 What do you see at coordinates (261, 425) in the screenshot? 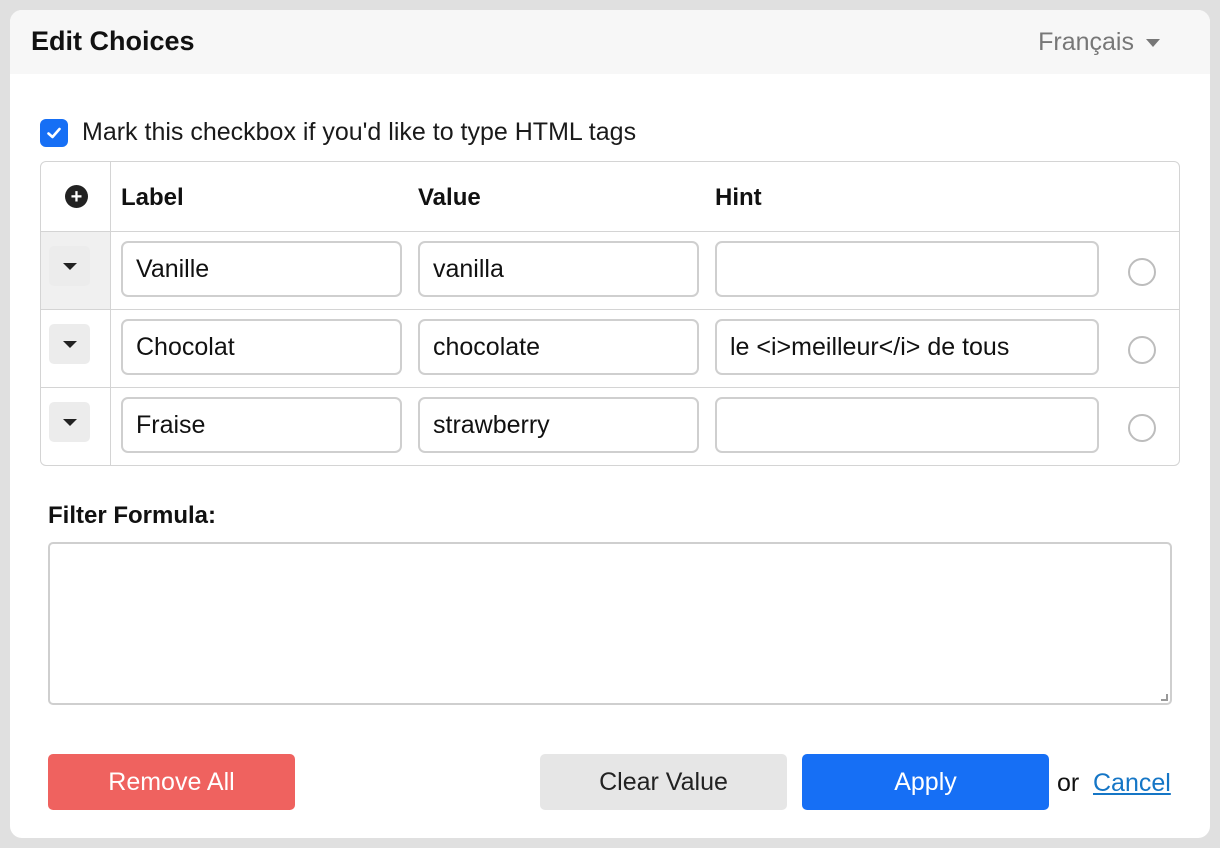
I see `choice-label-input: Fraise` at bounding box center [261, 425].